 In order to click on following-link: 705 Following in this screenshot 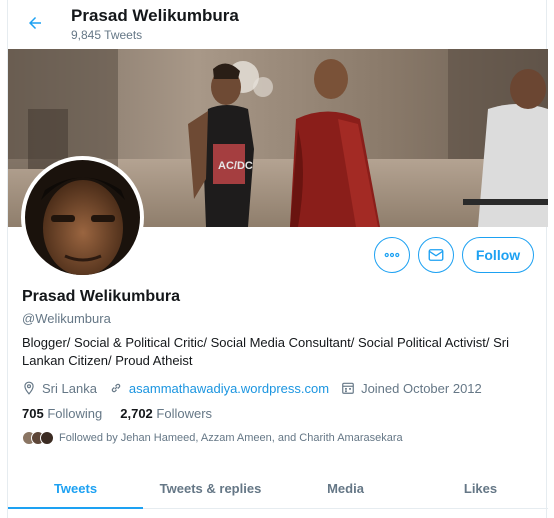, I will do `click(62, 413)`.